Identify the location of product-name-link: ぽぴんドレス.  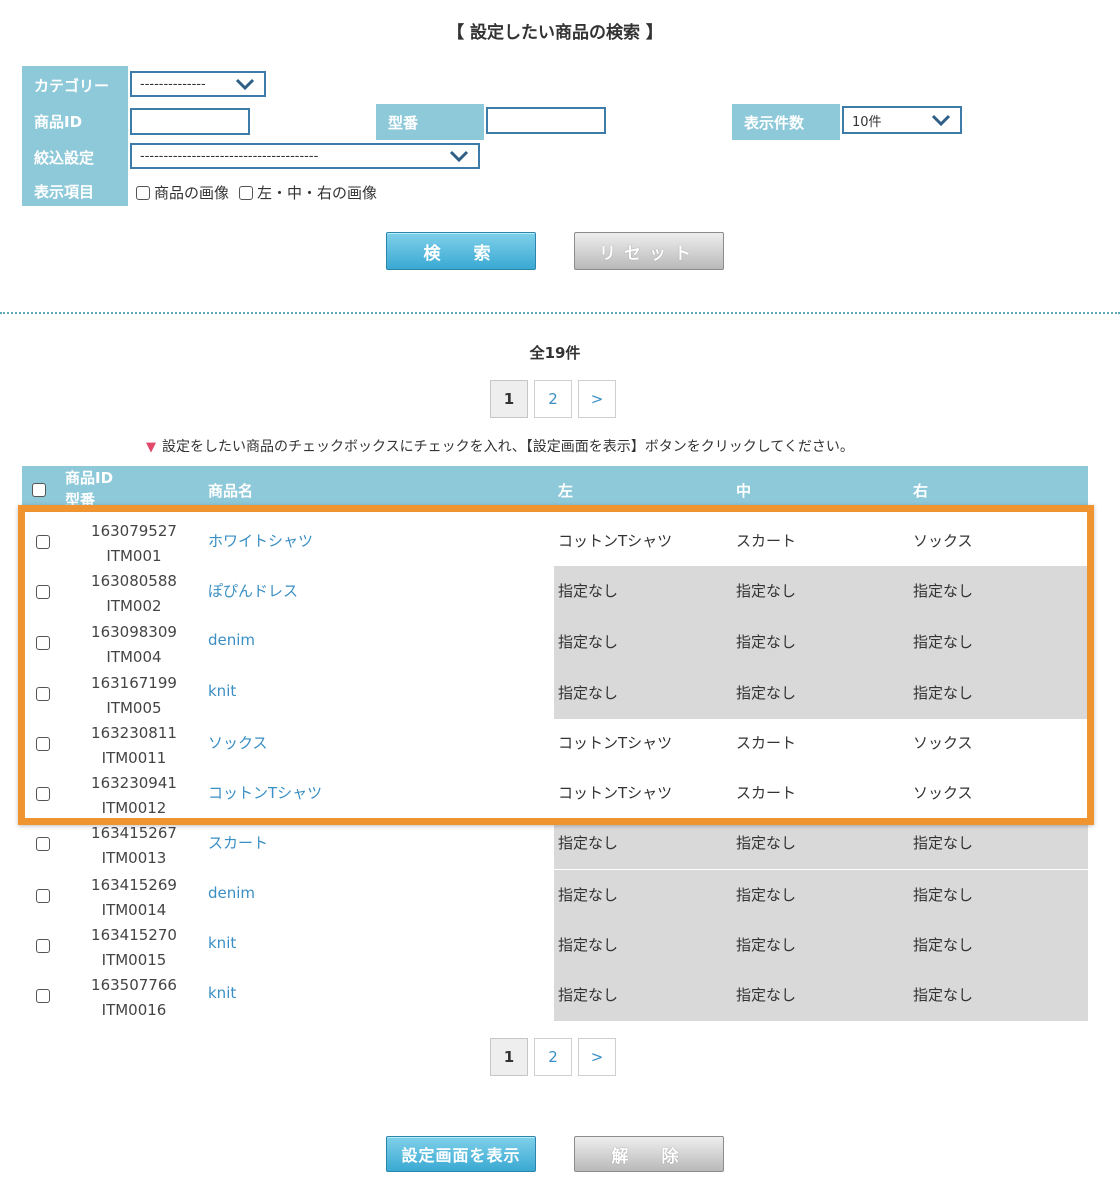
(253, 590).